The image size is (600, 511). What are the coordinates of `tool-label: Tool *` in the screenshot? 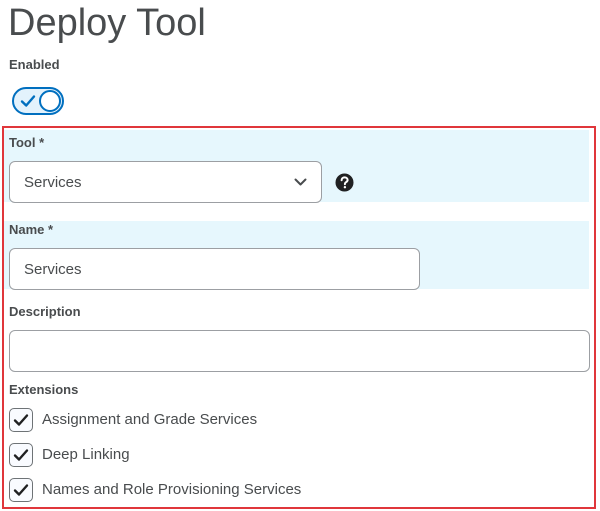 It's located at (27, 142).